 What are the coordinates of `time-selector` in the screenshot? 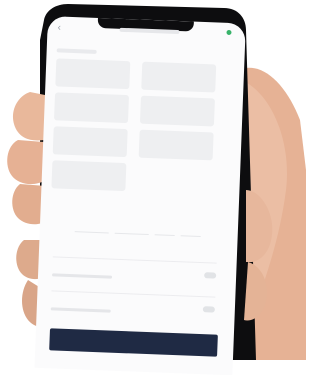 It's located at (145, 227).